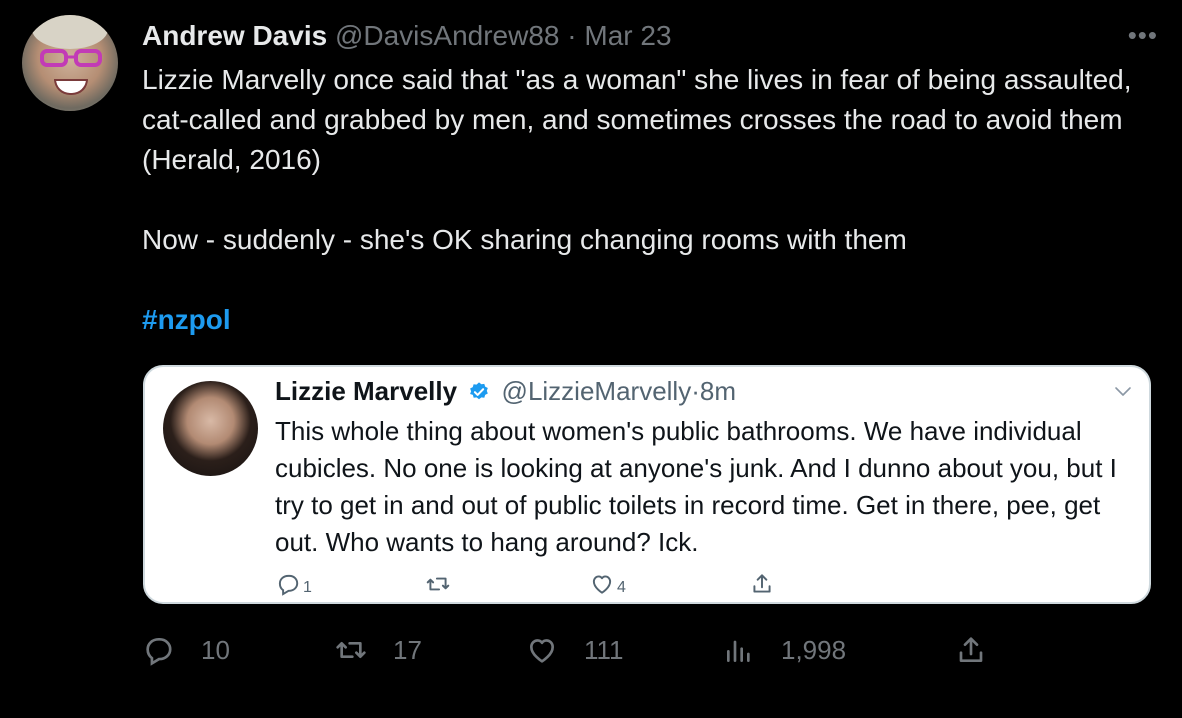 This screenshot has height=718, width=1182. I want to click on avatar-smile, so click(71, 87).